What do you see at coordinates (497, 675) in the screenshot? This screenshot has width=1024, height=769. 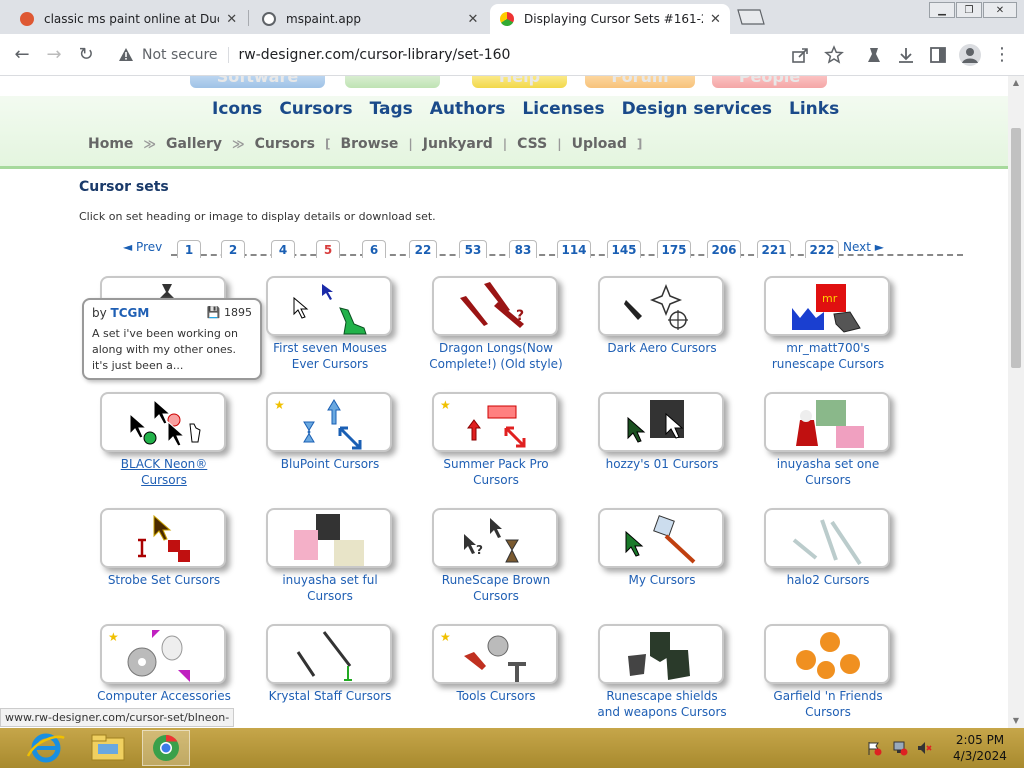 I see `cursor-set-card: ★ Tools Cursors` at bounding box center [497, 675].